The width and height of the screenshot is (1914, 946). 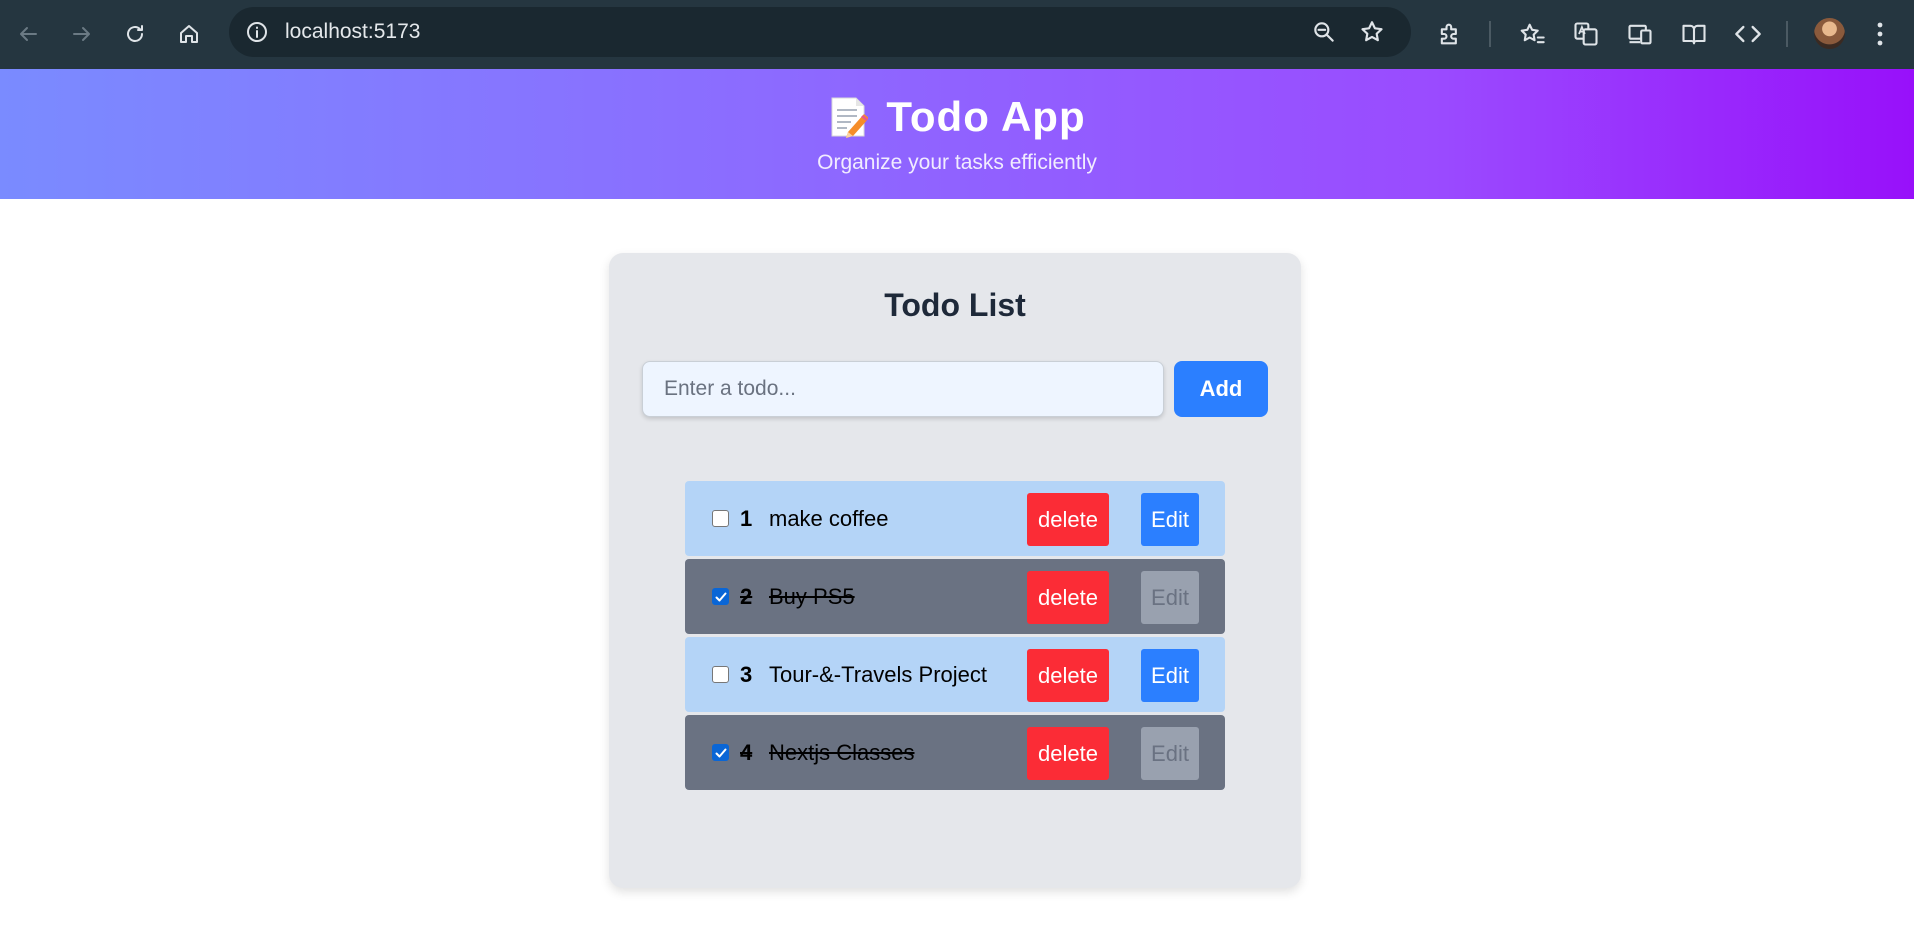 I want to click on address-bar: localhost:5173, so click(x=820, y=32).